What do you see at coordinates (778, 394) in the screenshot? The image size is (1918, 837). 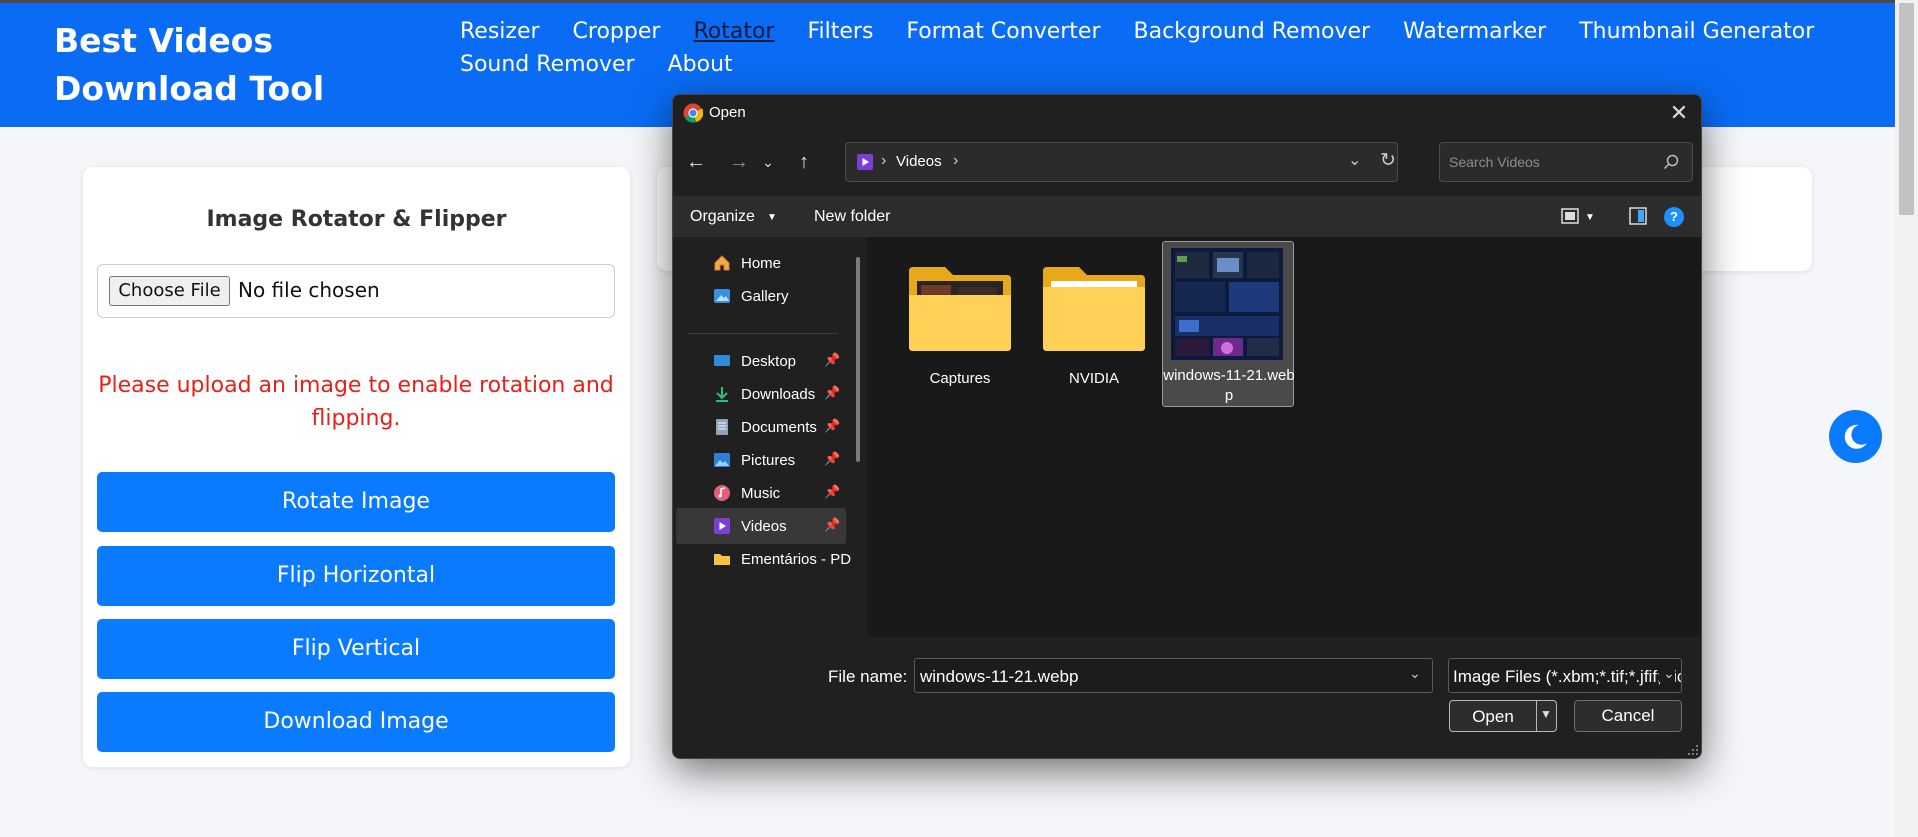 I see `sidebar-label: Downloads` at bounding box center [778, 394].